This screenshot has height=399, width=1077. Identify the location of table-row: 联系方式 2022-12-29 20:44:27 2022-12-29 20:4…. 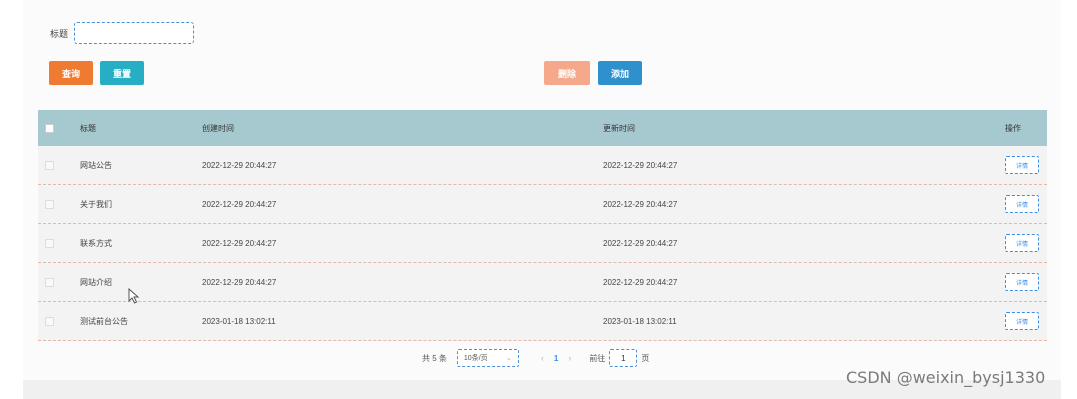
(542, 243).